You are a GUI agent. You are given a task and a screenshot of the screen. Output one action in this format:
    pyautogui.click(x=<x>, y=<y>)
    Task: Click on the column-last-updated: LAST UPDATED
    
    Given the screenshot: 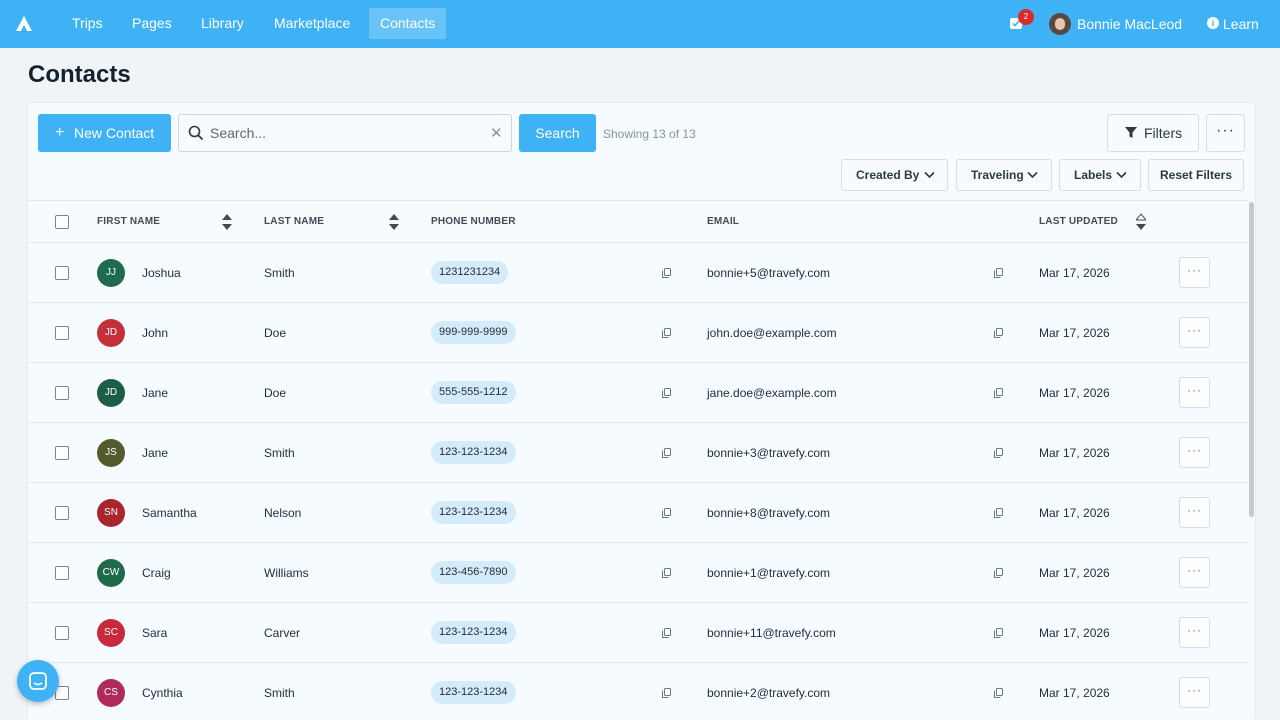 What is the action you would take?
    pyautogui.click(x=1078, y=221)
    